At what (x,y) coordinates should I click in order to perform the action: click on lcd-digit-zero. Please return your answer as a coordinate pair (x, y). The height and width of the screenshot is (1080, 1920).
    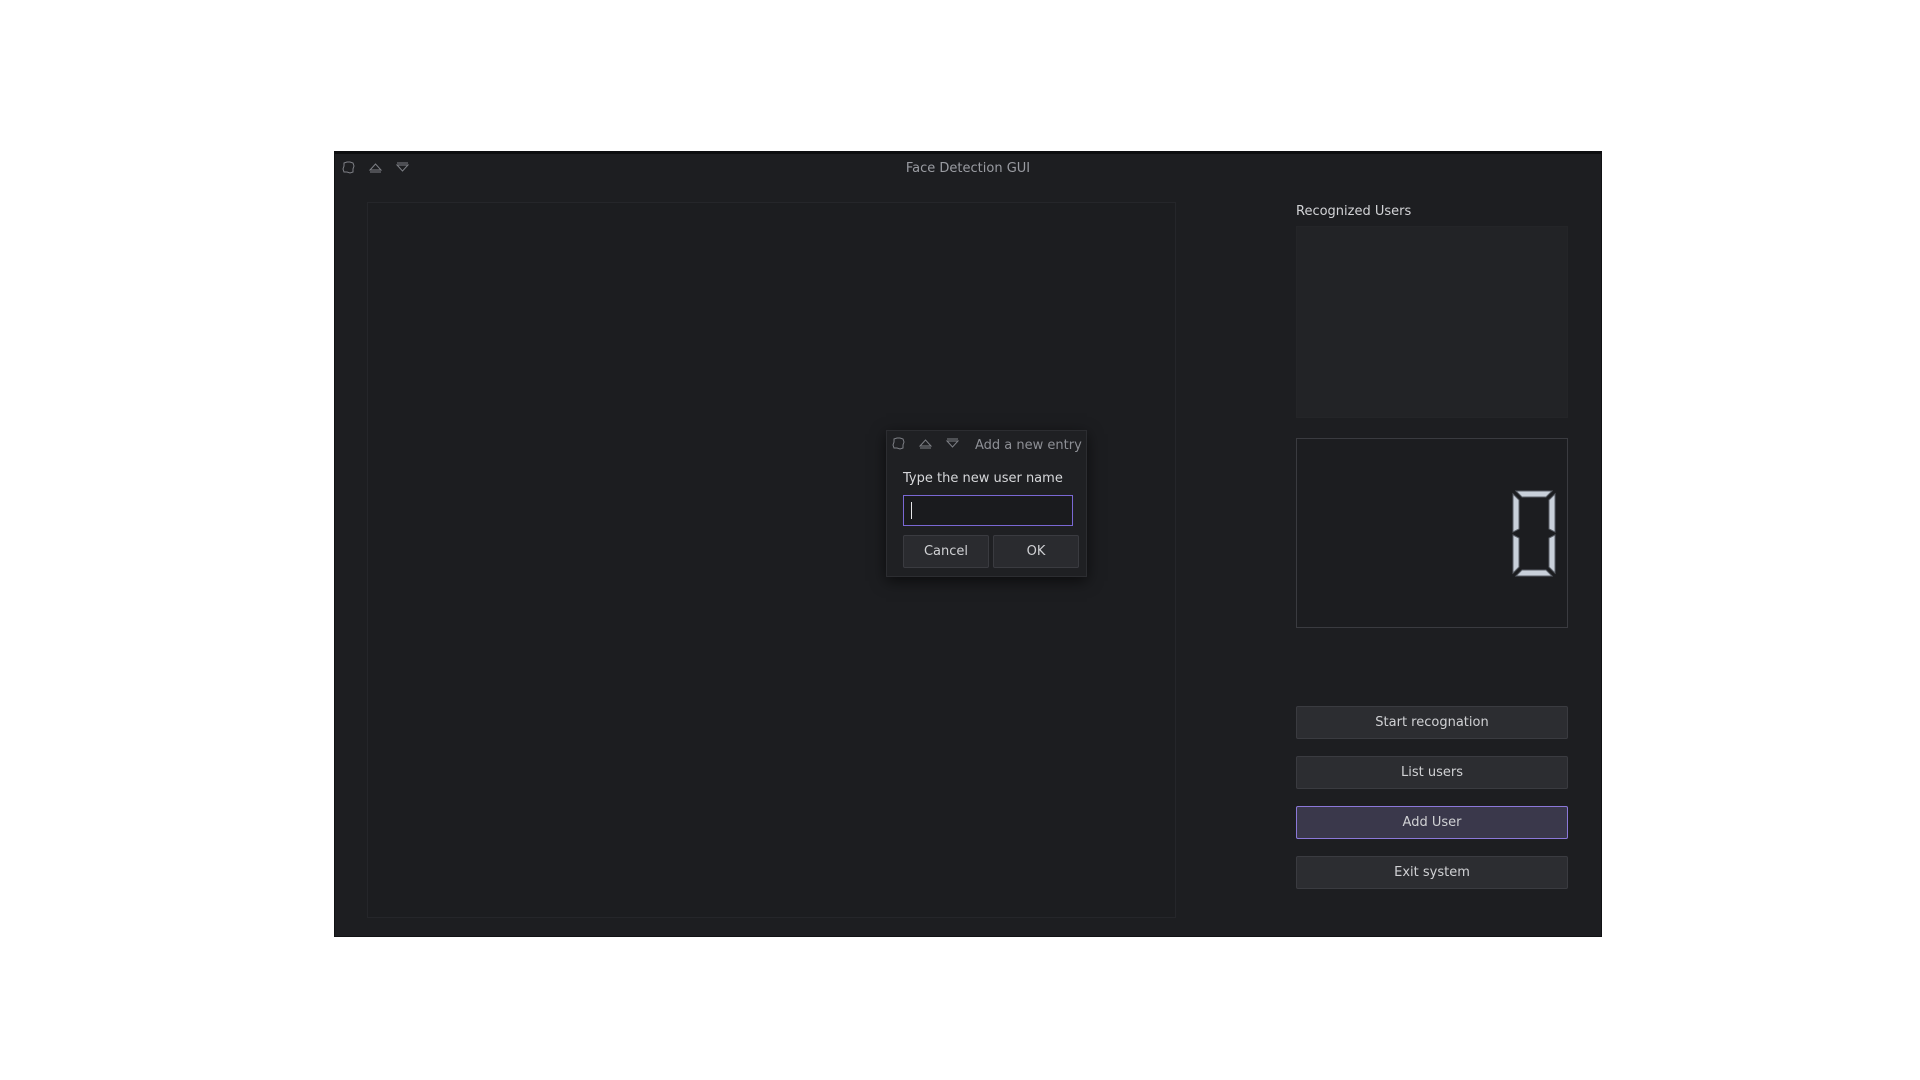
    Looking at the image, I should click on (1534, 533).